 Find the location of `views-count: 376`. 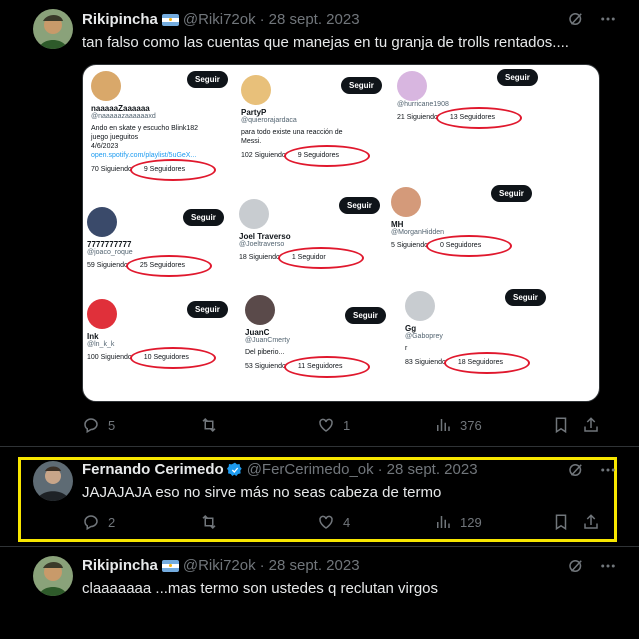

views-count: 376 is located at coordinates (471, 425).